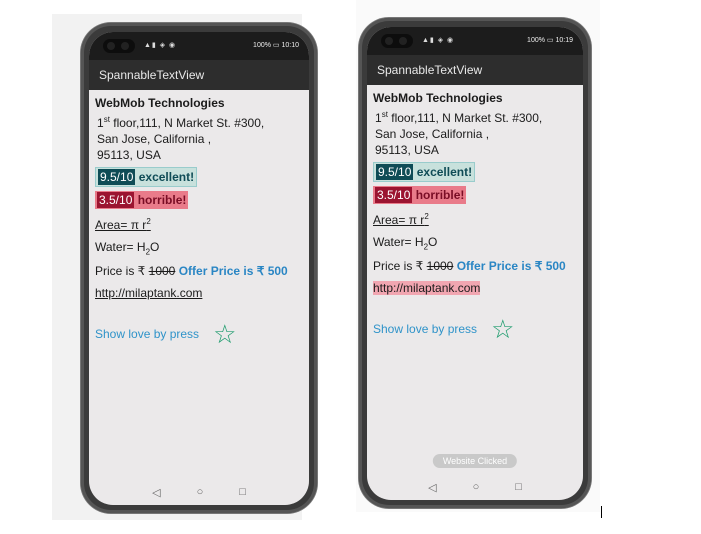 This screenshot has width=701, height=534. I want to click on status-time: 10:10, so click(290, 45).